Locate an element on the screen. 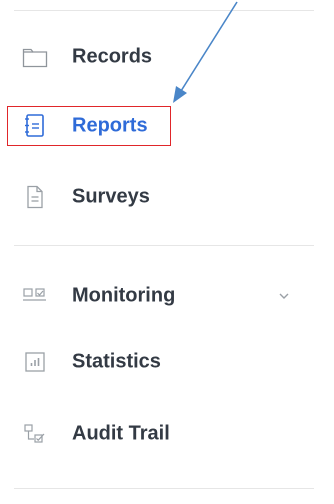 The image size is (334, 504). sidebar-item-monitoring: Monitoring is located at coordinates (167, 296).